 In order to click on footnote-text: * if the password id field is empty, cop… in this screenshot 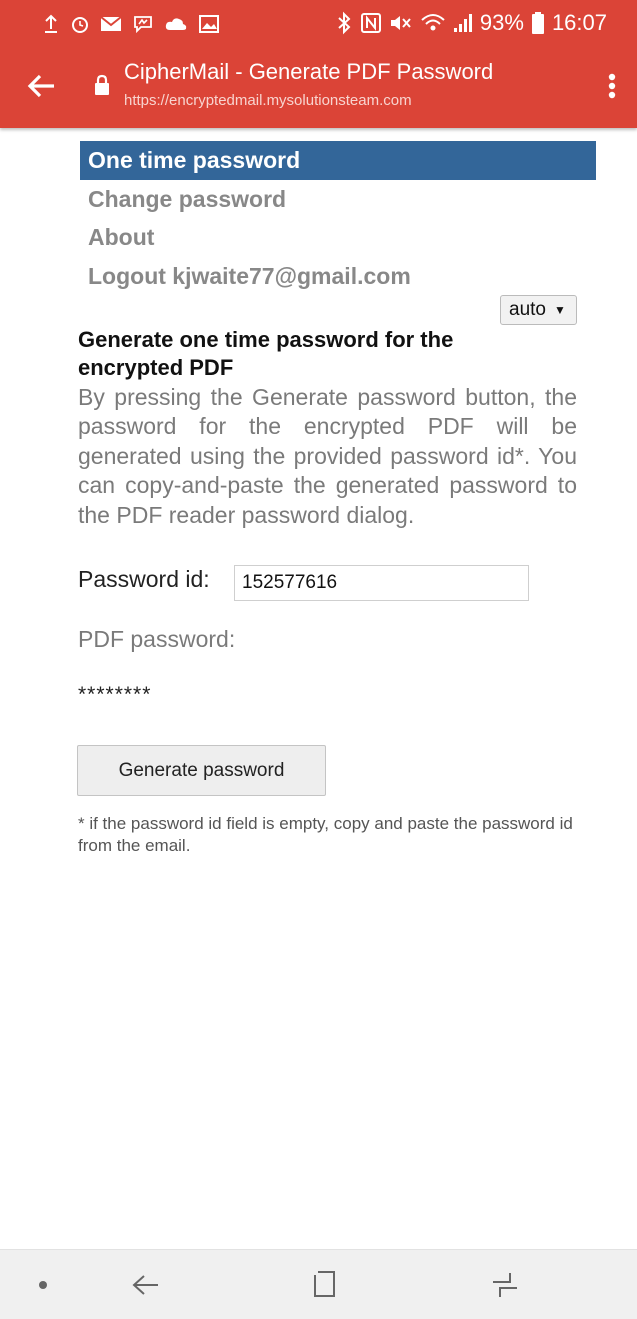, I will do `click(325, 834)`.